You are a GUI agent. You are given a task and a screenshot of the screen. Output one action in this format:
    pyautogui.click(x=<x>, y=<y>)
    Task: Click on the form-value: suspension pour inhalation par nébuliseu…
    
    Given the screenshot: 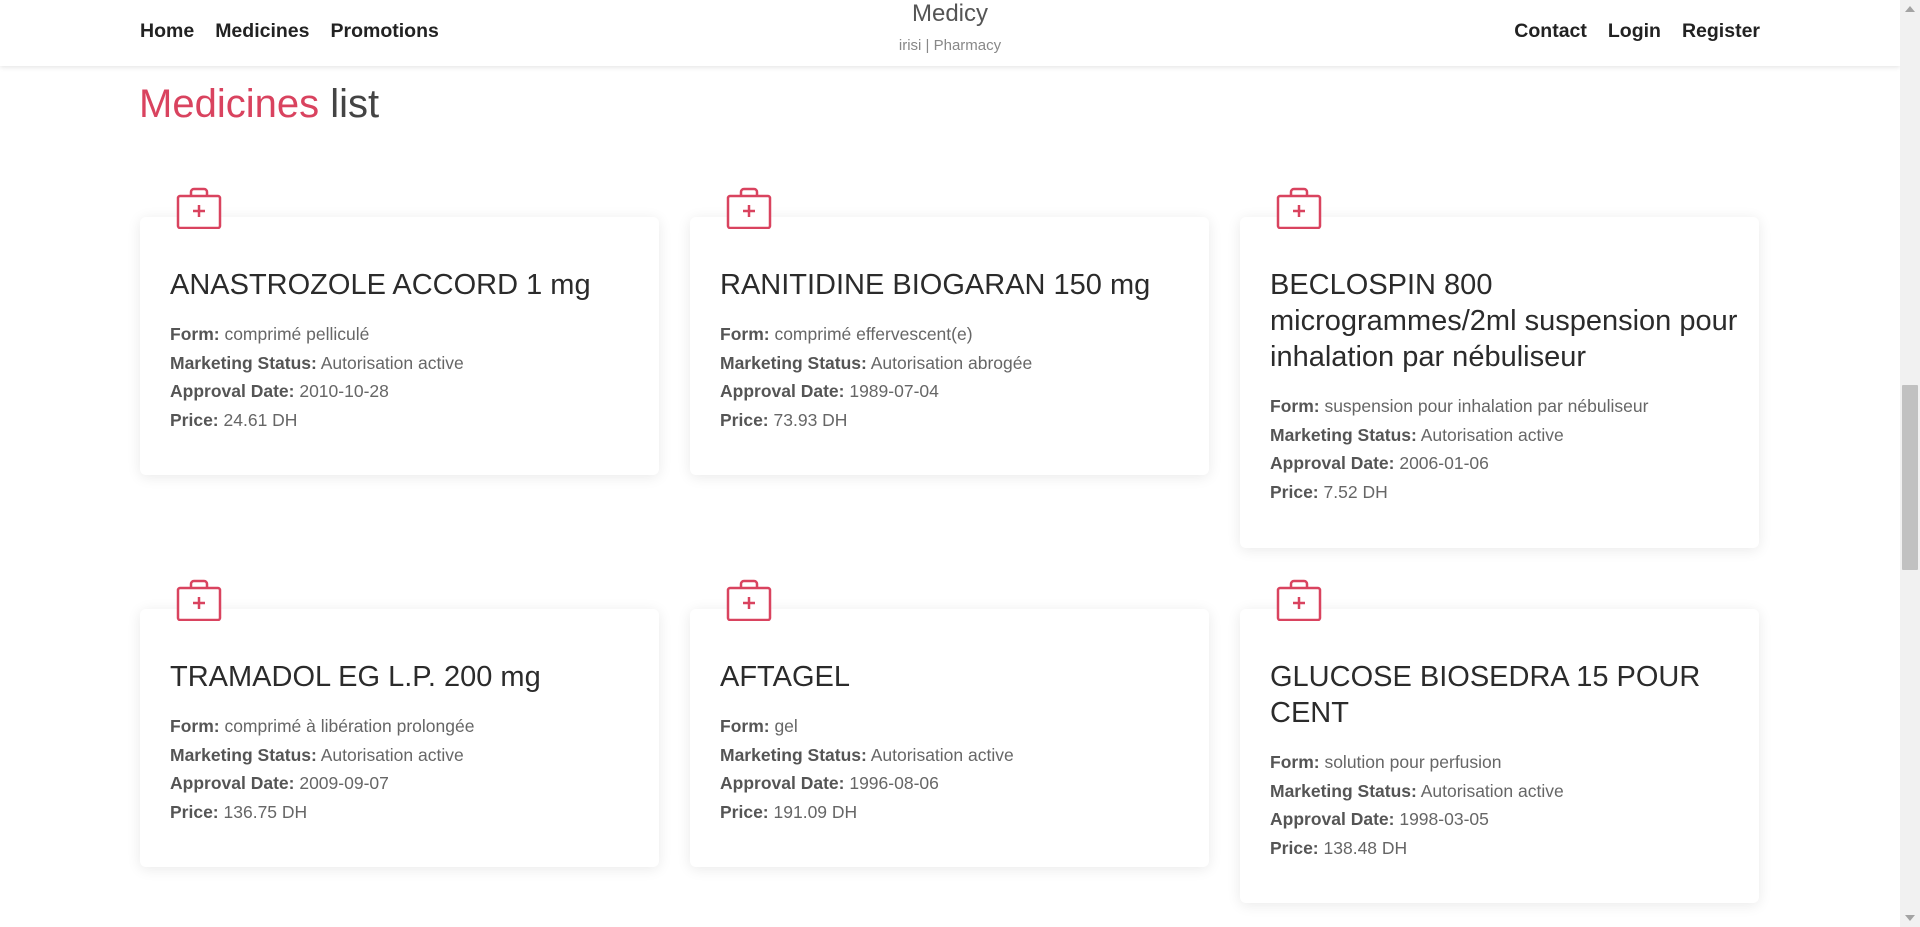 What is the action you would take?
    pyautogui.click(x=1486, y=406)
    